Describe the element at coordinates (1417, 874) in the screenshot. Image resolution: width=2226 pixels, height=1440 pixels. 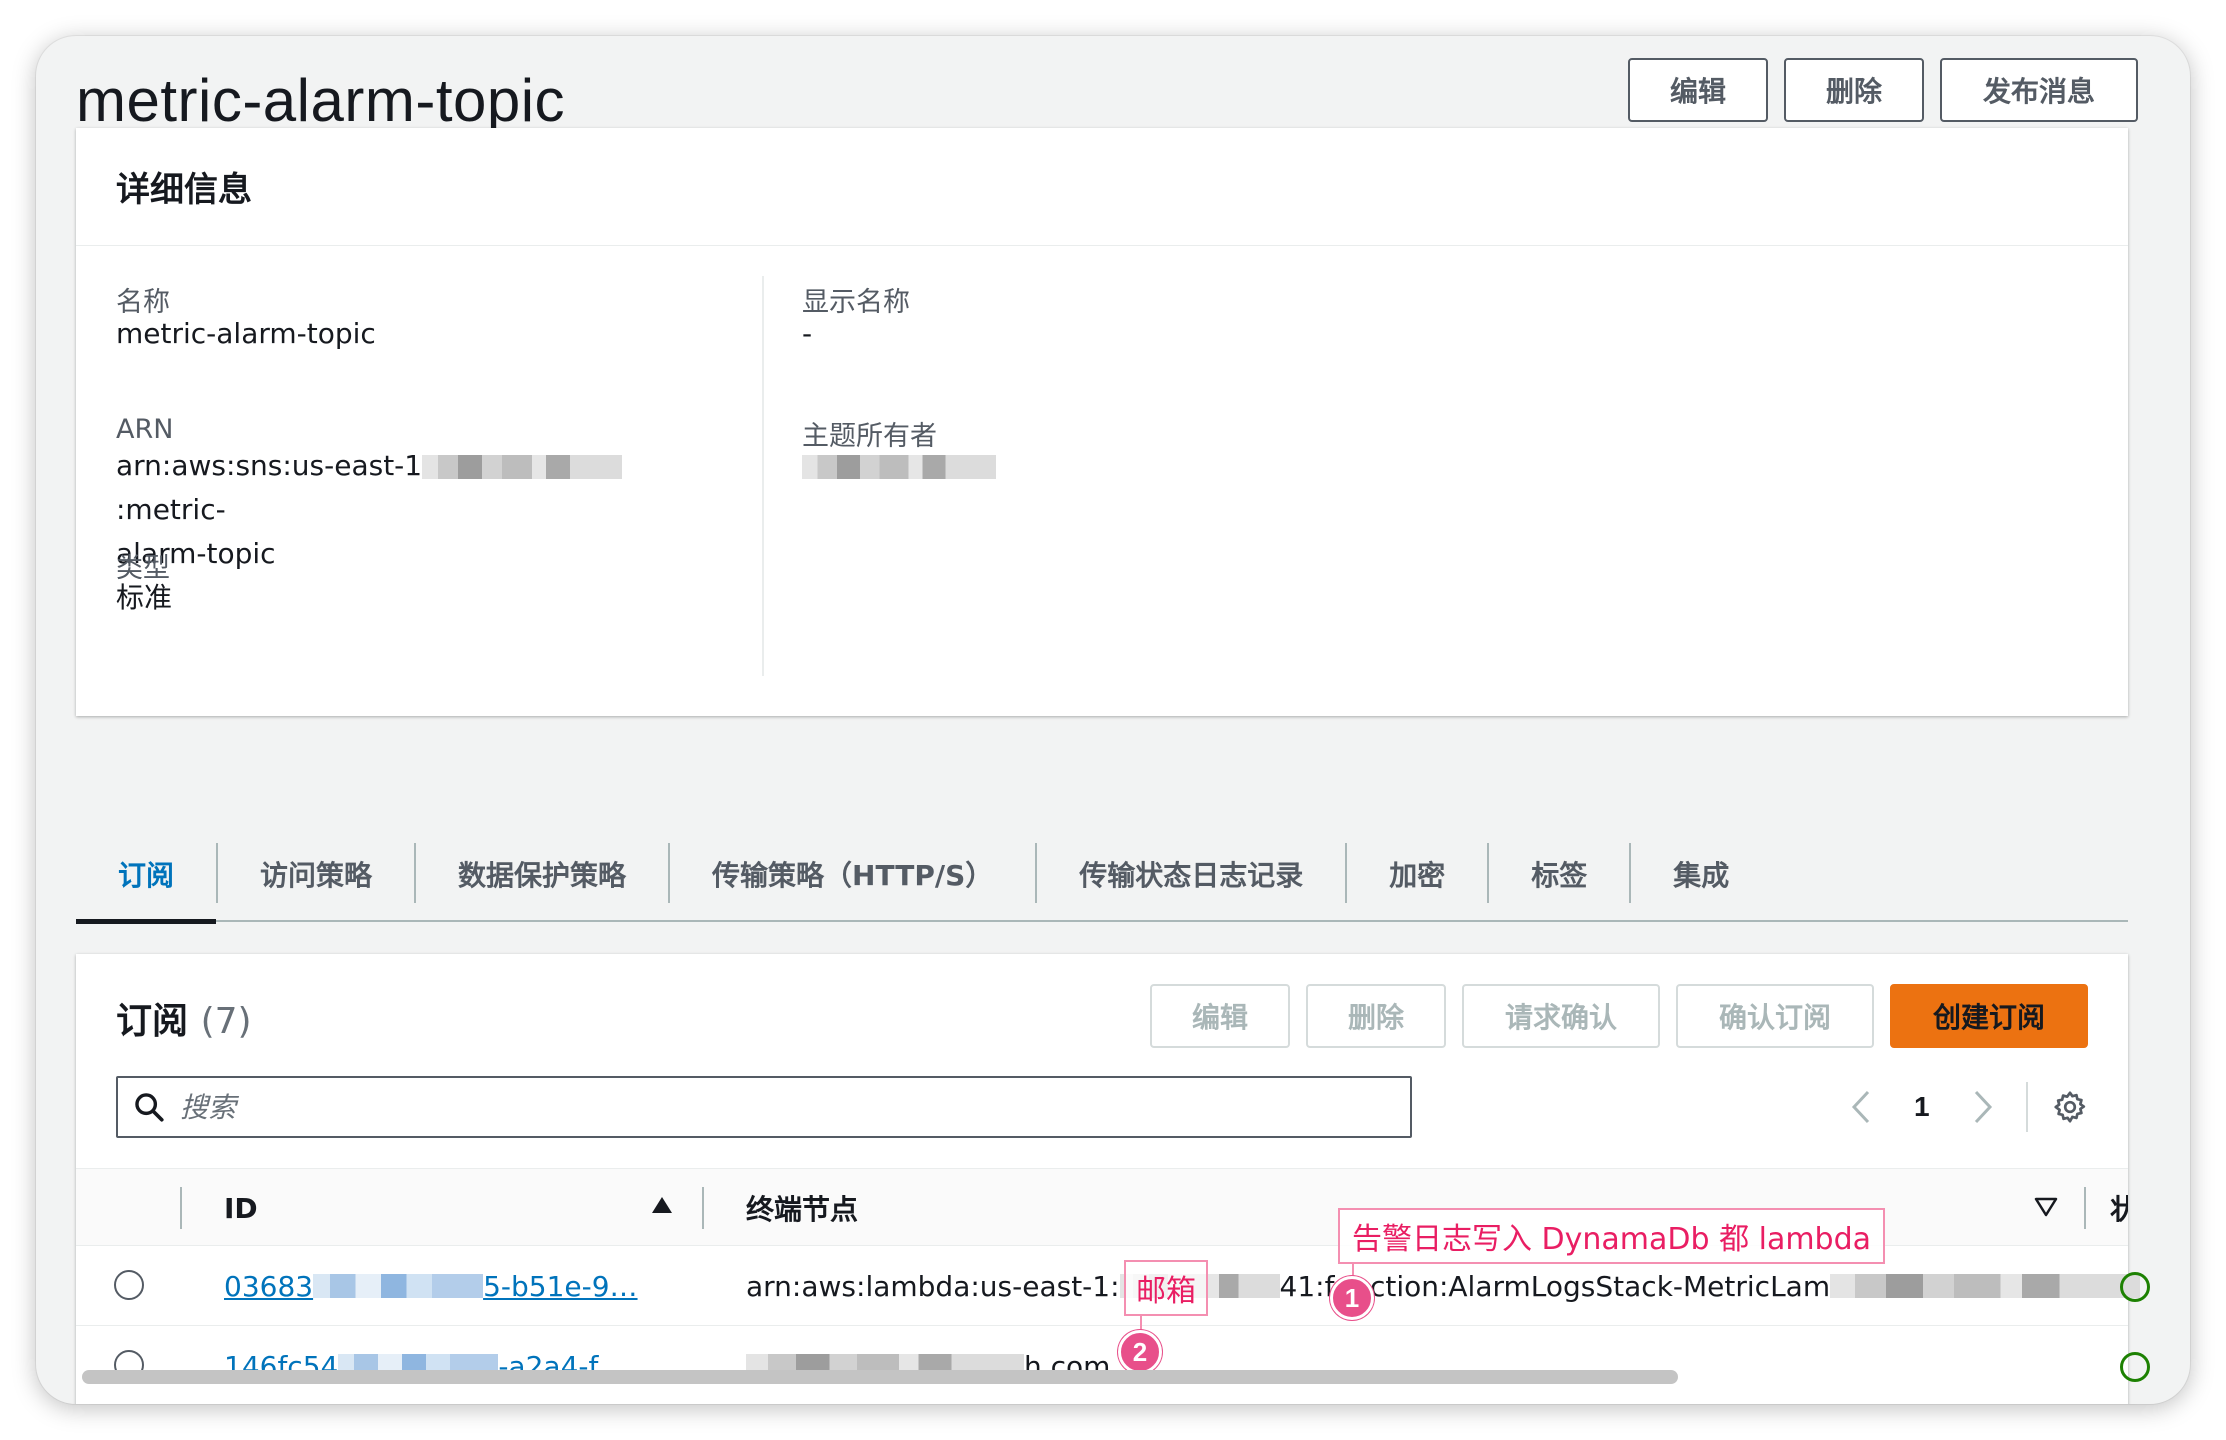
I see `tab-encryption: 加密` at that location.